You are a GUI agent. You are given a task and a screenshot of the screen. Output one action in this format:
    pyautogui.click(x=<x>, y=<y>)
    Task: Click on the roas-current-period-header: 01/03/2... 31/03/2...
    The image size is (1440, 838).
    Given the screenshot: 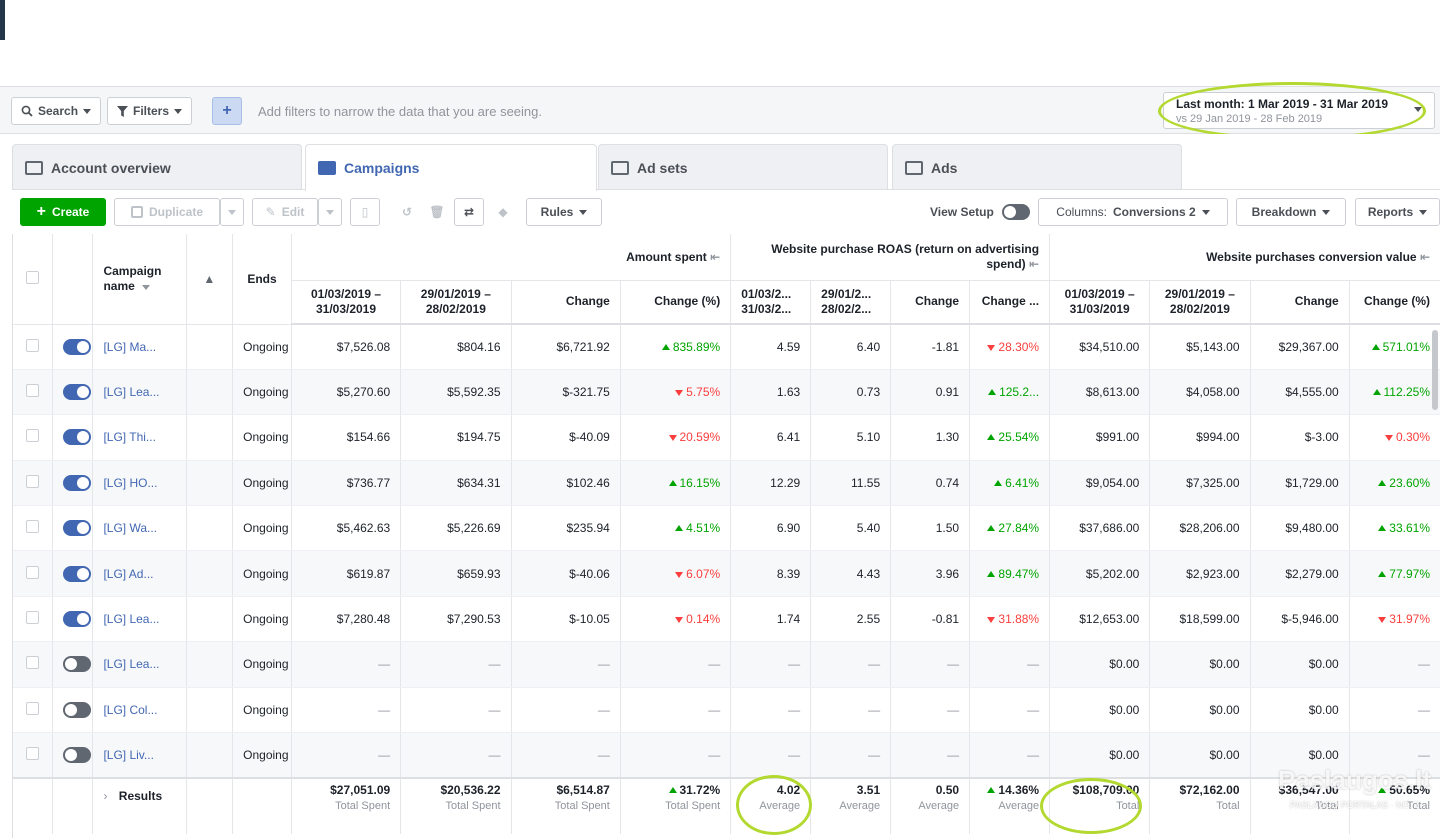 What is the action you would take?
    pyautogui.click(x=771, y=302)
    